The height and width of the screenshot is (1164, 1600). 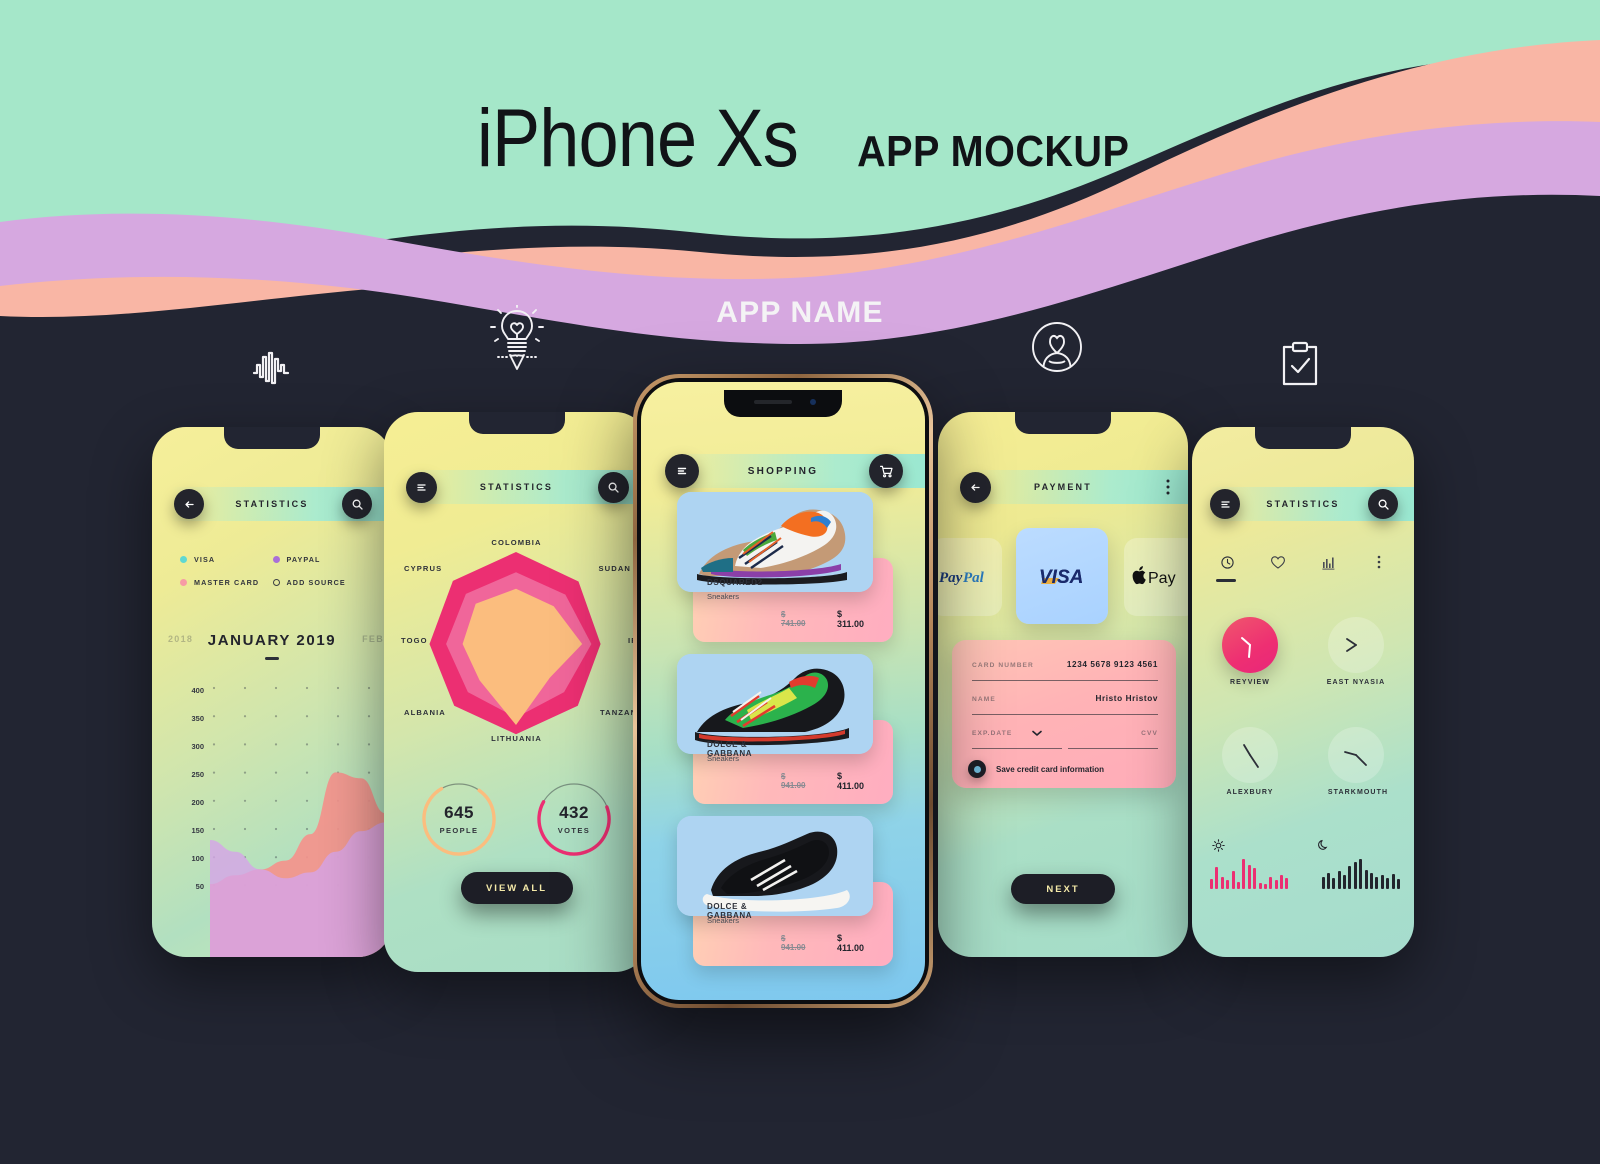 I want to click on day-activity-bars, so click(x=1249, y=874).